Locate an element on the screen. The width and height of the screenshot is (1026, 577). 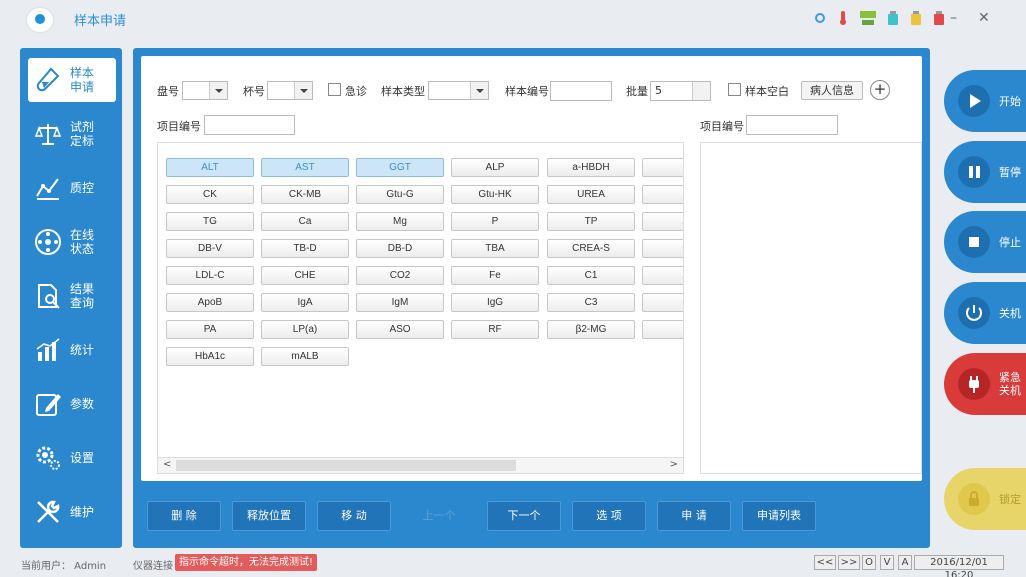
test-item-button: U is located at coordinates (662, 194).